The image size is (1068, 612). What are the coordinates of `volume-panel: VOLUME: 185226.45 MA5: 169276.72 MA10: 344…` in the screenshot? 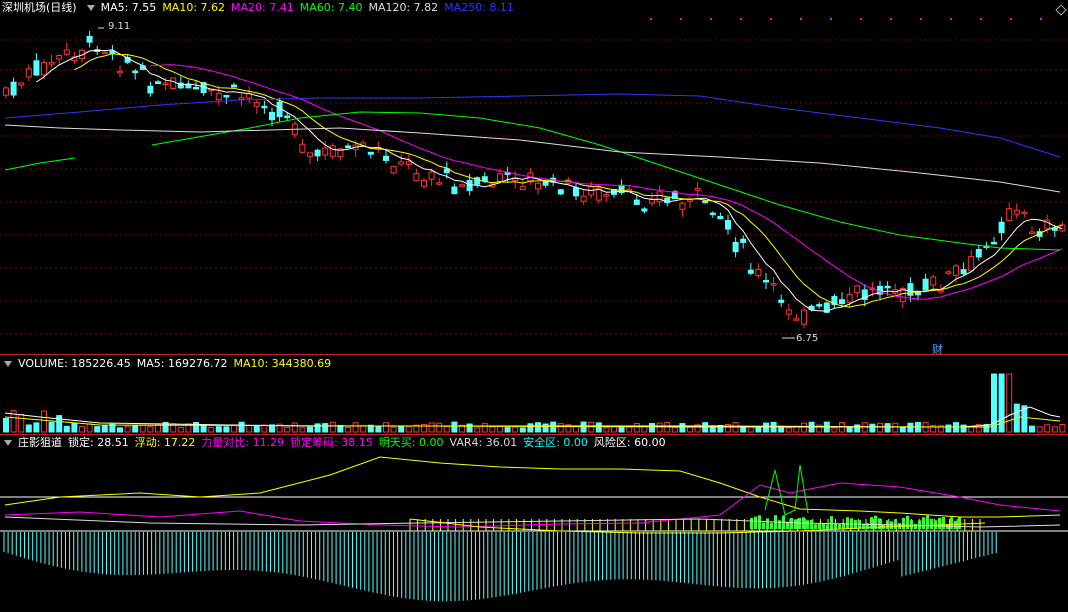 It's located at (534, 394).